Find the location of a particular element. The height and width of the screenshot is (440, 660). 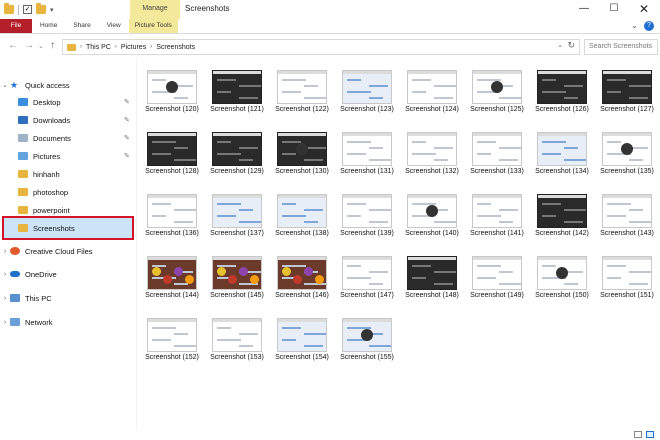

file-item: Screenshot (137) is located at coordinates (237, 217).